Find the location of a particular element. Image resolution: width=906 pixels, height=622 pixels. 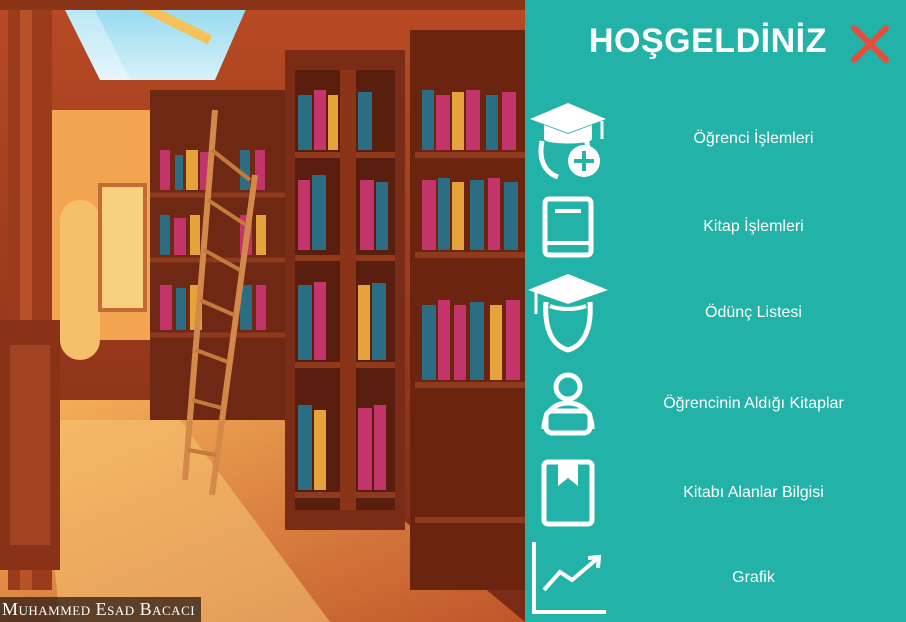

menu-label: Grafik is located at coordinates (753, 577).